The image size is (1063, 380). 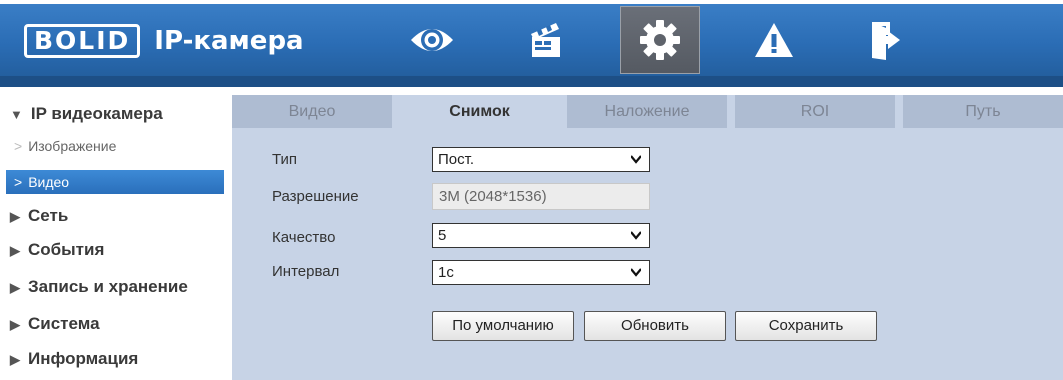 I want to click on resolution-field: 3M (2048*1536), so click(x=541, y=196).